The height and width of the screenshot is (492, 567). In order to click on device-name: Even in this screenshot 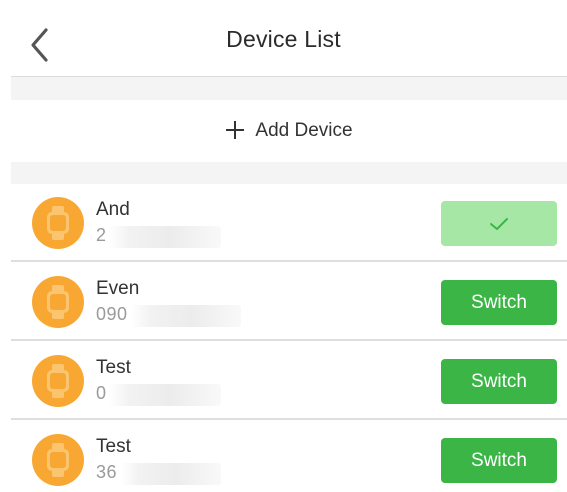, I will do `click(118, 288)`.